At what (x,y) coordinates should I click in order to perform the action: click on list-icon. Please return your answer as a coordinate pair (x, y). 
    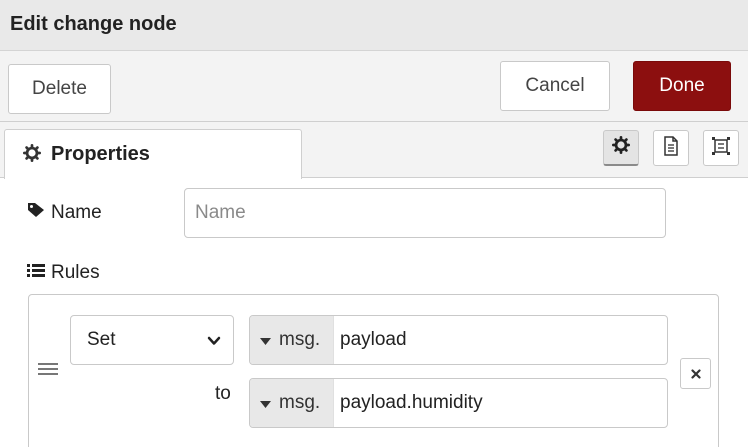
    Looking at the image, I should click on (36, 273).